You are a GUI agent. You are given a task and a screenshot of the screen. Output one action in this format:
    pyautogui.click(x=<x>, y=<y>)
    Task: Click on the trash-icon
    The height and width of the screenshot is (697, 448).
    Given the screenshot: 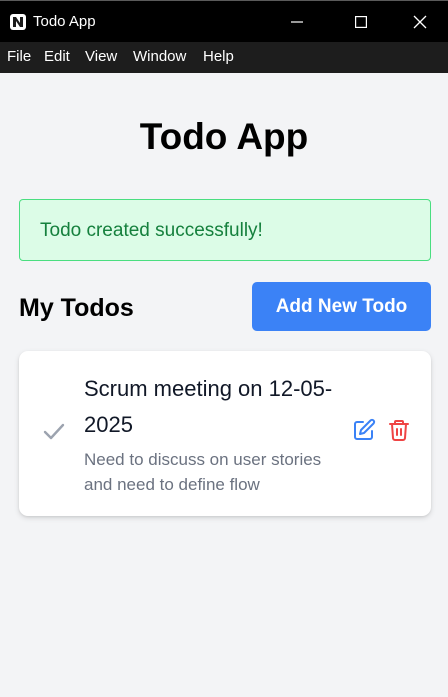 What is the action you would take?
    pyautogui.click(x=399, y=430)
    